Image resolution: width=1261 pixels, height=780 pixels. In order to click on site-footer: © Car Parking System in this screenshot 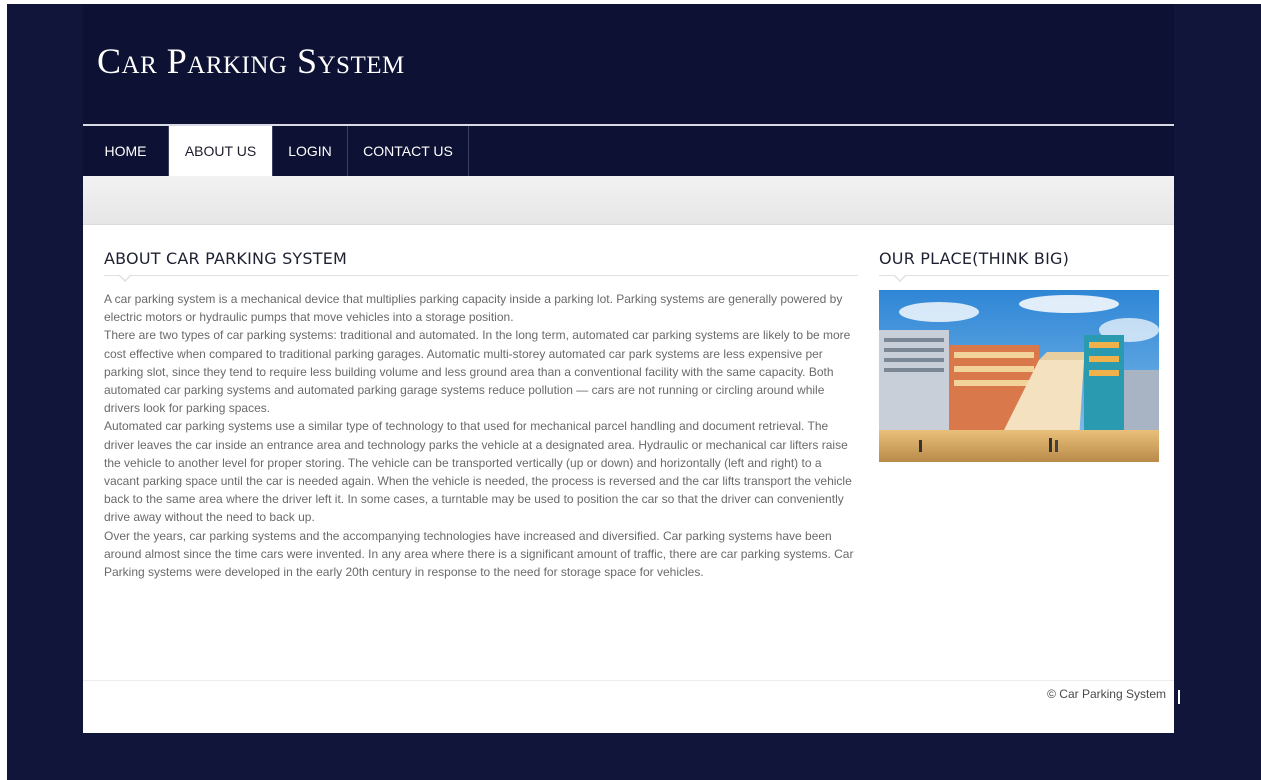, I will do `click(628, 707)`.